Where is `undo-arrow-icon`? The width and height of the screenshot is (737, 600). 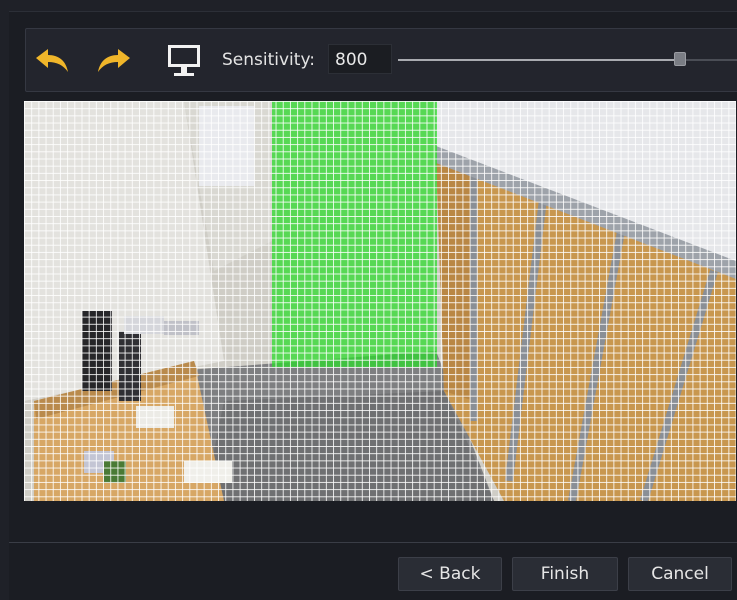
undo-arrow-icon is located at coordinates (52, 60).